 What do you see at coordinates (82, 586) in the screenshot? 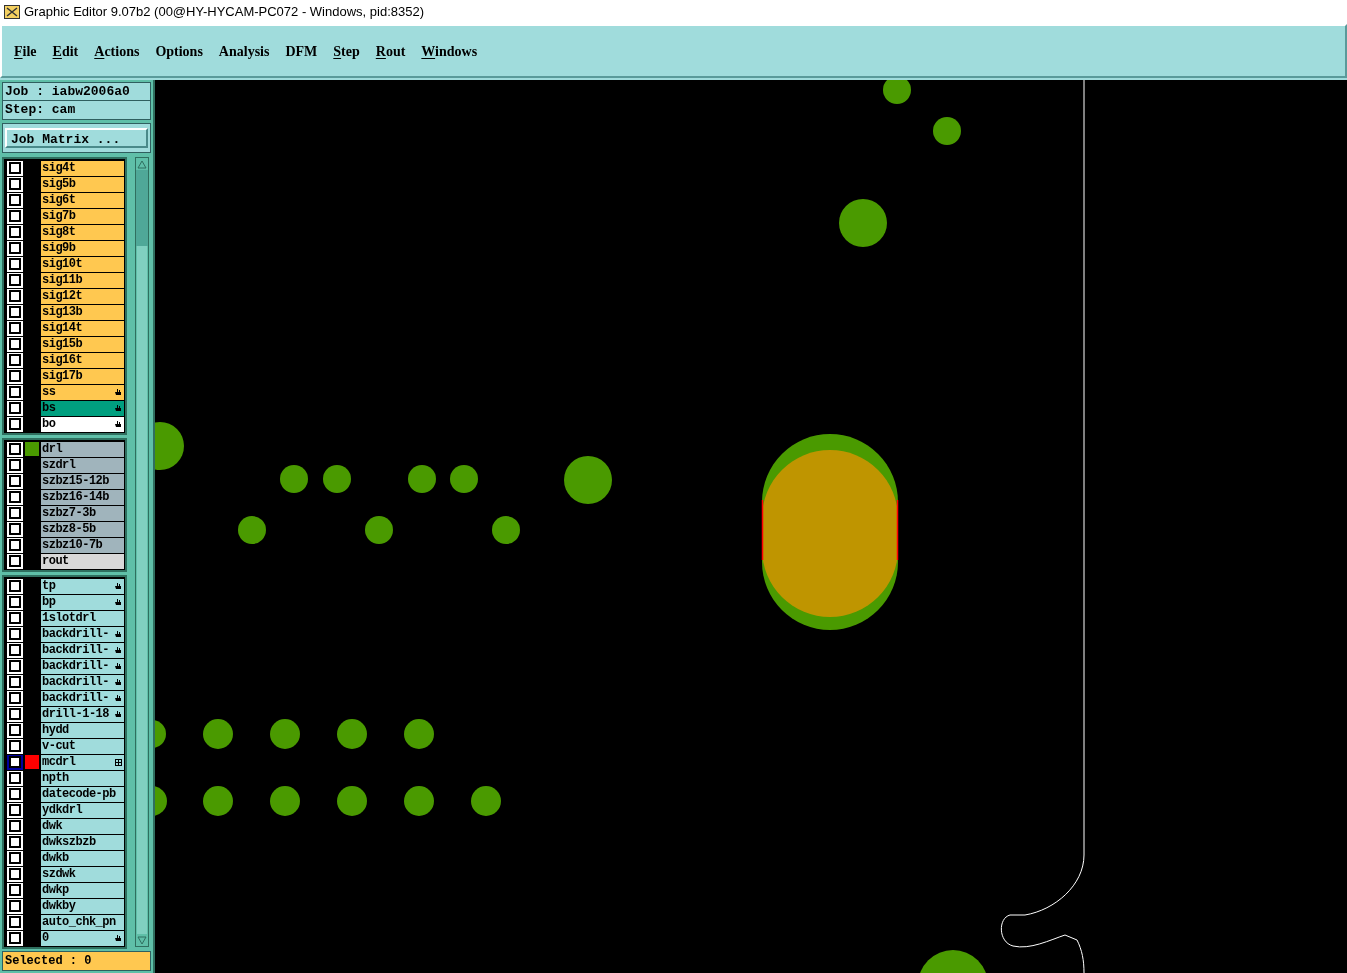
I see `layer-item: tp` at bounding box center [82, 586].